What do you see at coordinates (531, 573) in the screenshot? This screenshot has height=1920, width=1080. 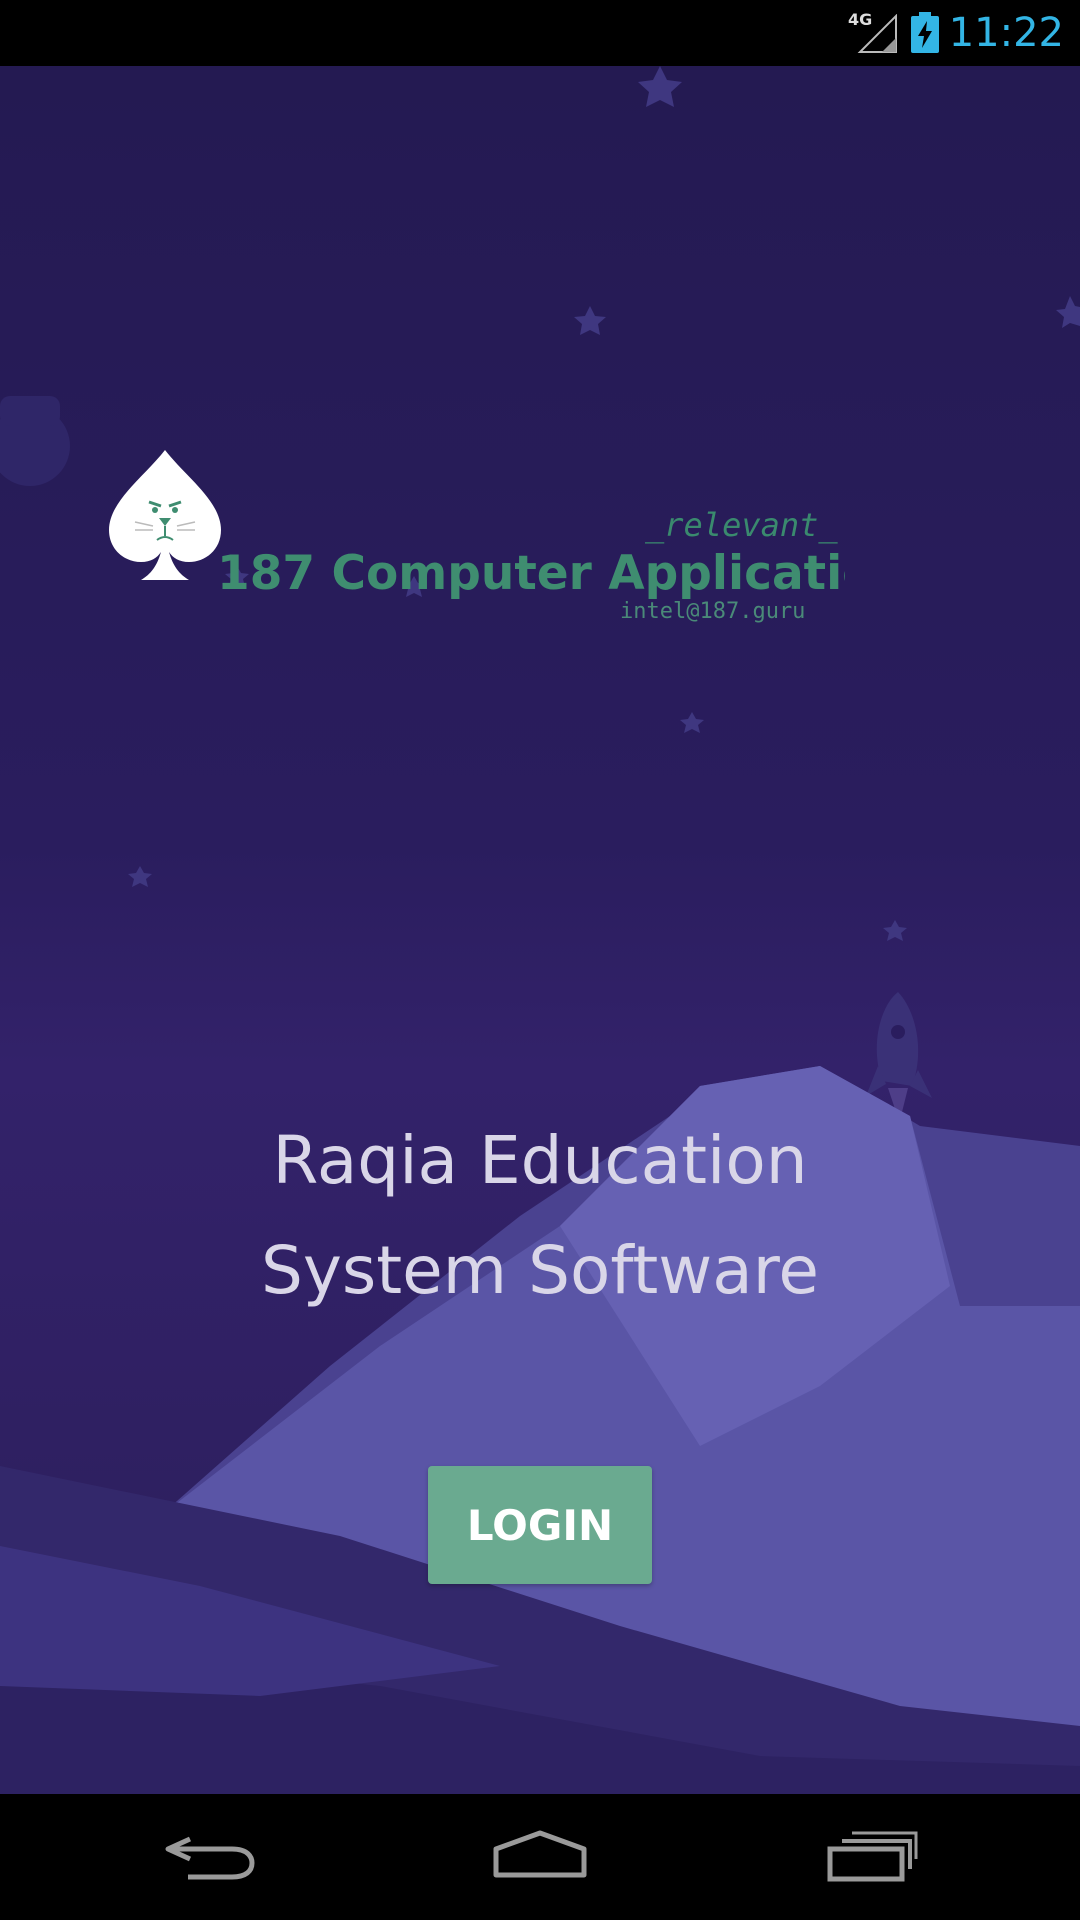 I see `logo-company-name: 187 Computer Applications` at bounding box center [531, 573].